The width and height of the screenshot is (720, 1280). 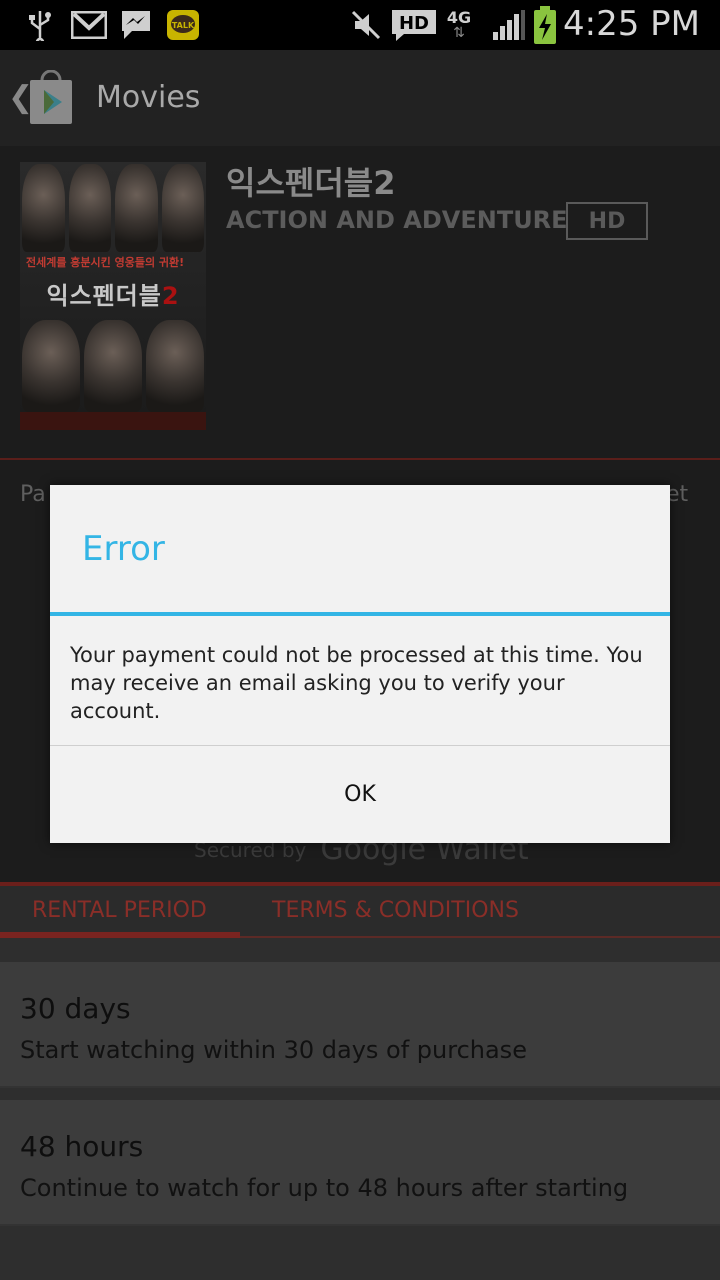 I want to click on status-bar: TALK HD 4G ⇅ 4:25 PM, so click(x=360, y=25).